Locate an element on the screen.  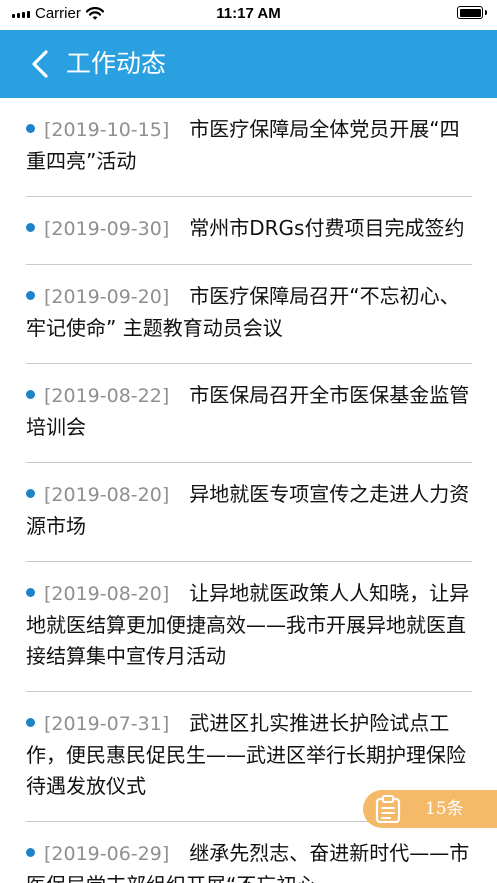
news-date: [2019-08-22] is located at coordinates (107, 396).